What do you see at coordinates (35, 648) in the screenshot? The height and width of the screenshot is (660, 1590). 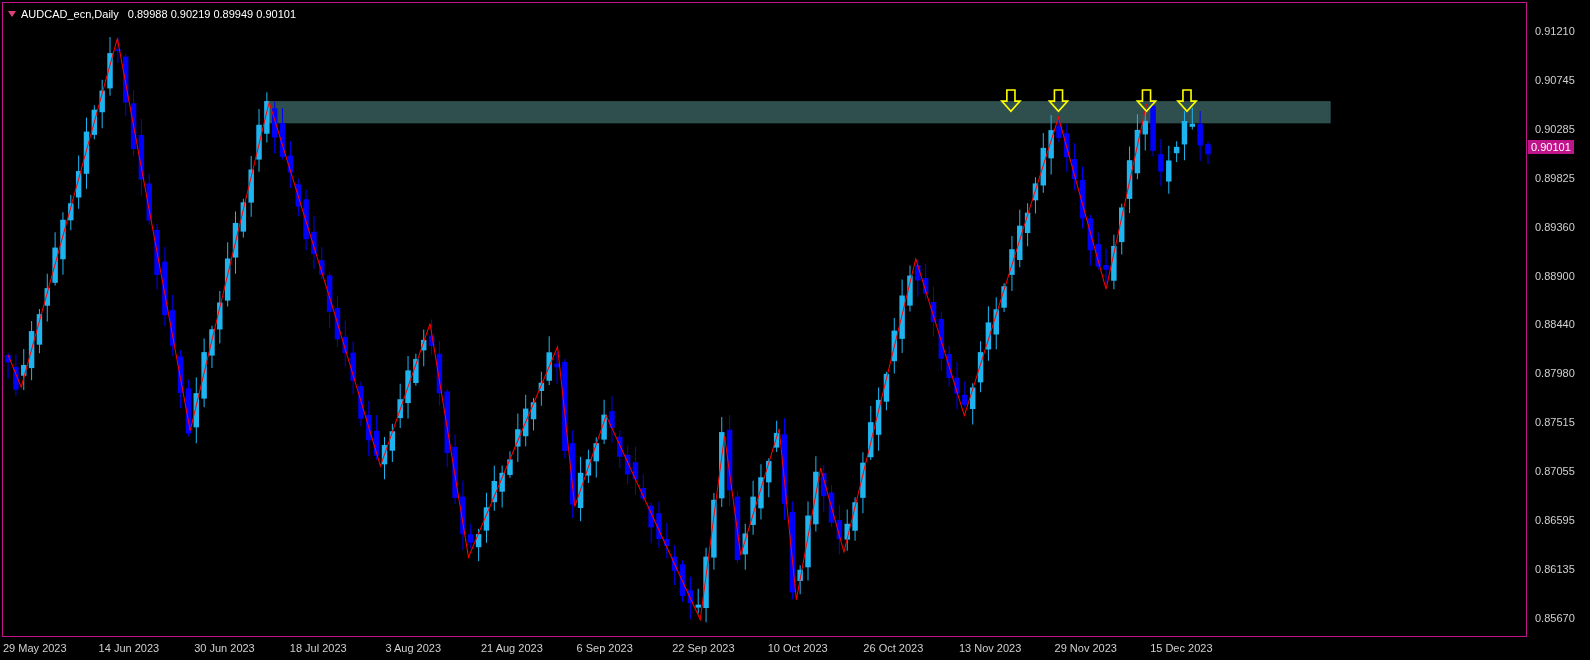 I see `date-tick-label: 29 May 2023` at bounding box center [35, 648].